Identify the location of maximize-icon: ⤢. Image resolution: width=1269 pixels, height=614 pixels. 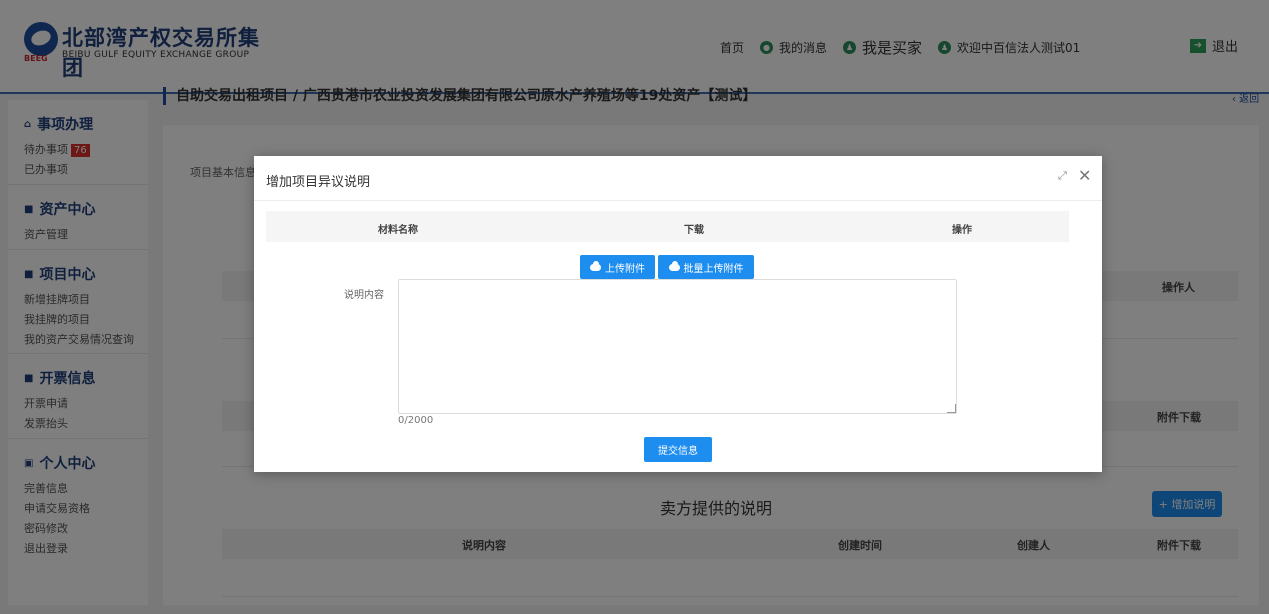
(1062, 176).